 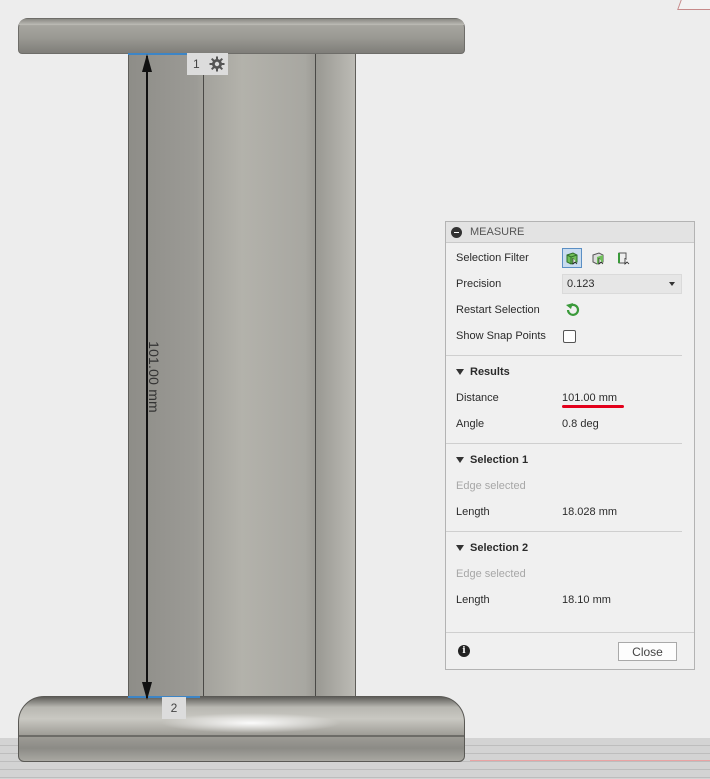 What do you see at coordinates (456, 232) in the screenshot?
I see `collapse-icon` at bounding box center [456, 232].